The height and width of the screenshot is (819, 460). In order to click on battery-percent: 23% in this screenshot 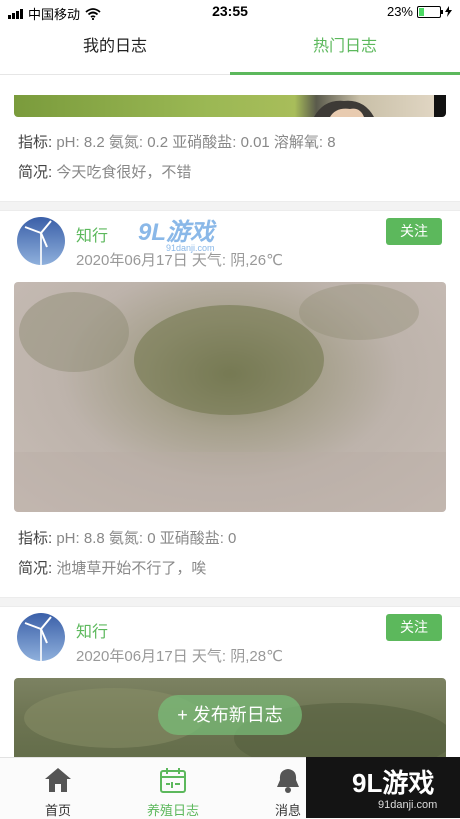, I will do `click(399, 11)`.